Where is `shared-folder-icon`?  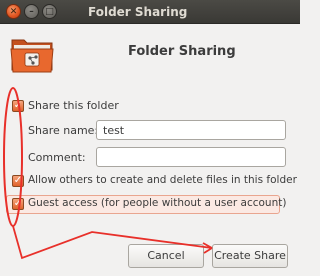
shared-folder-icon is located at coordinates (32, 56).